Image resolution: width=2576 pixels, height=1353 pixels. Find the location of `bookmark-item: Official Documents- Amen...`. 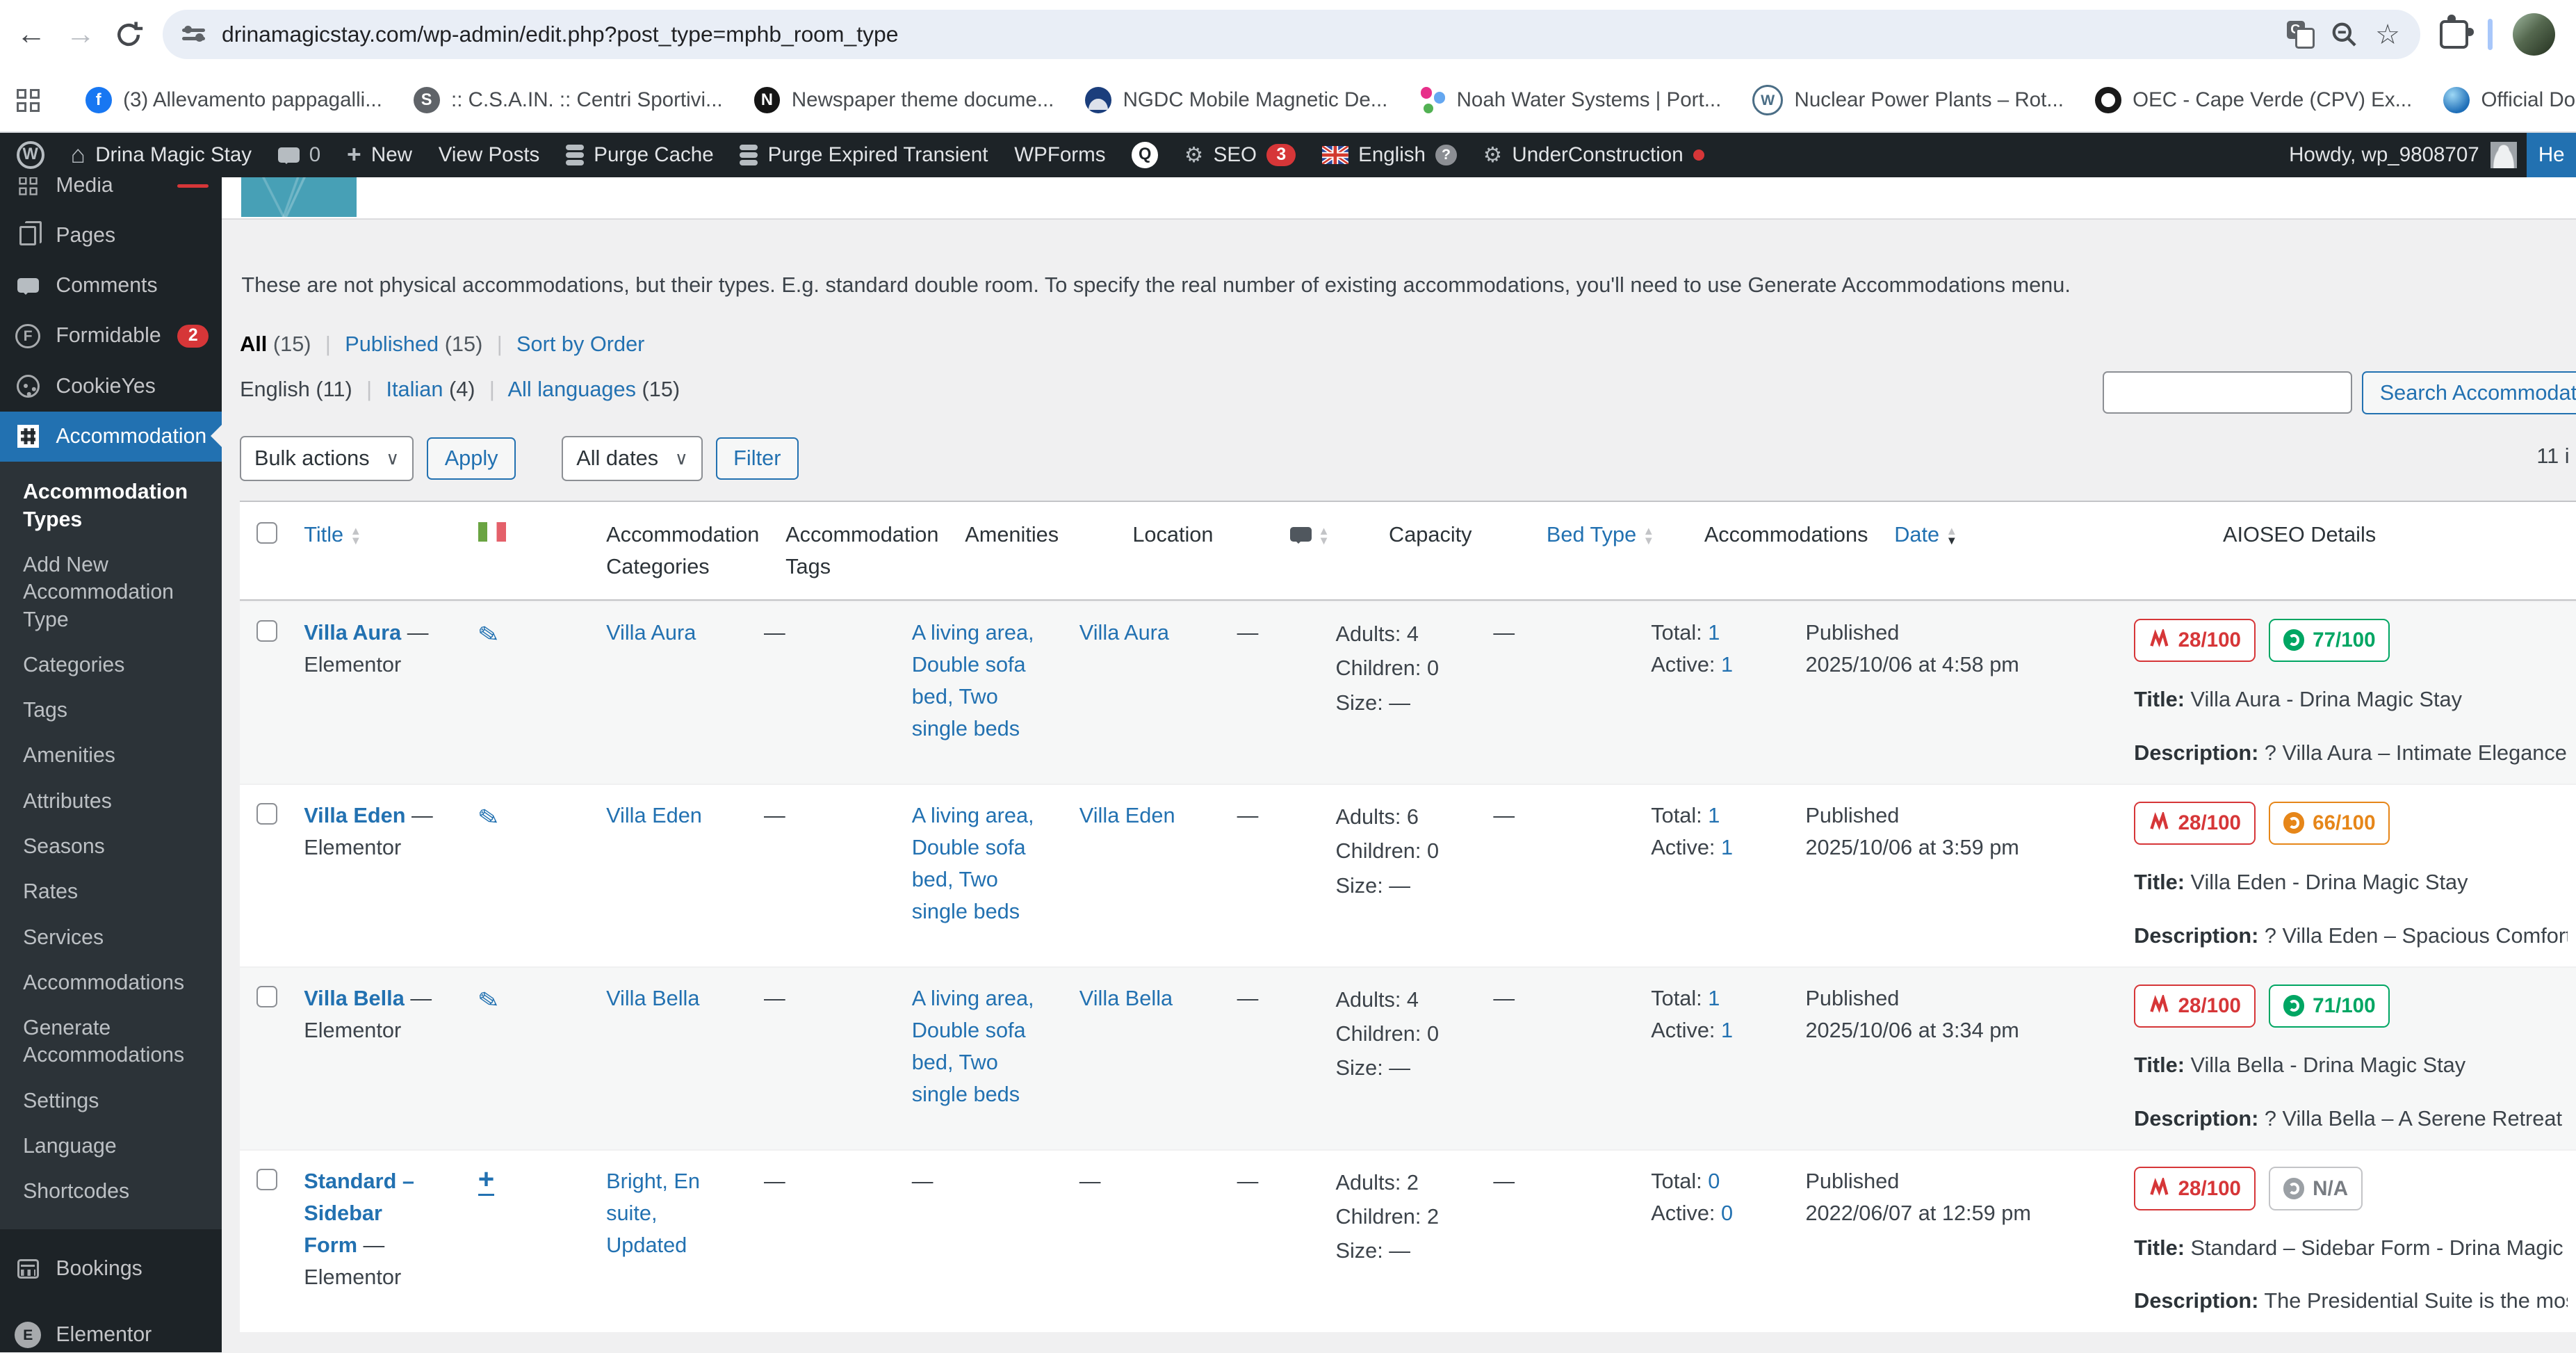

bookmark-item: Official Documents- Amen... is located at coordinates (2505, 100).